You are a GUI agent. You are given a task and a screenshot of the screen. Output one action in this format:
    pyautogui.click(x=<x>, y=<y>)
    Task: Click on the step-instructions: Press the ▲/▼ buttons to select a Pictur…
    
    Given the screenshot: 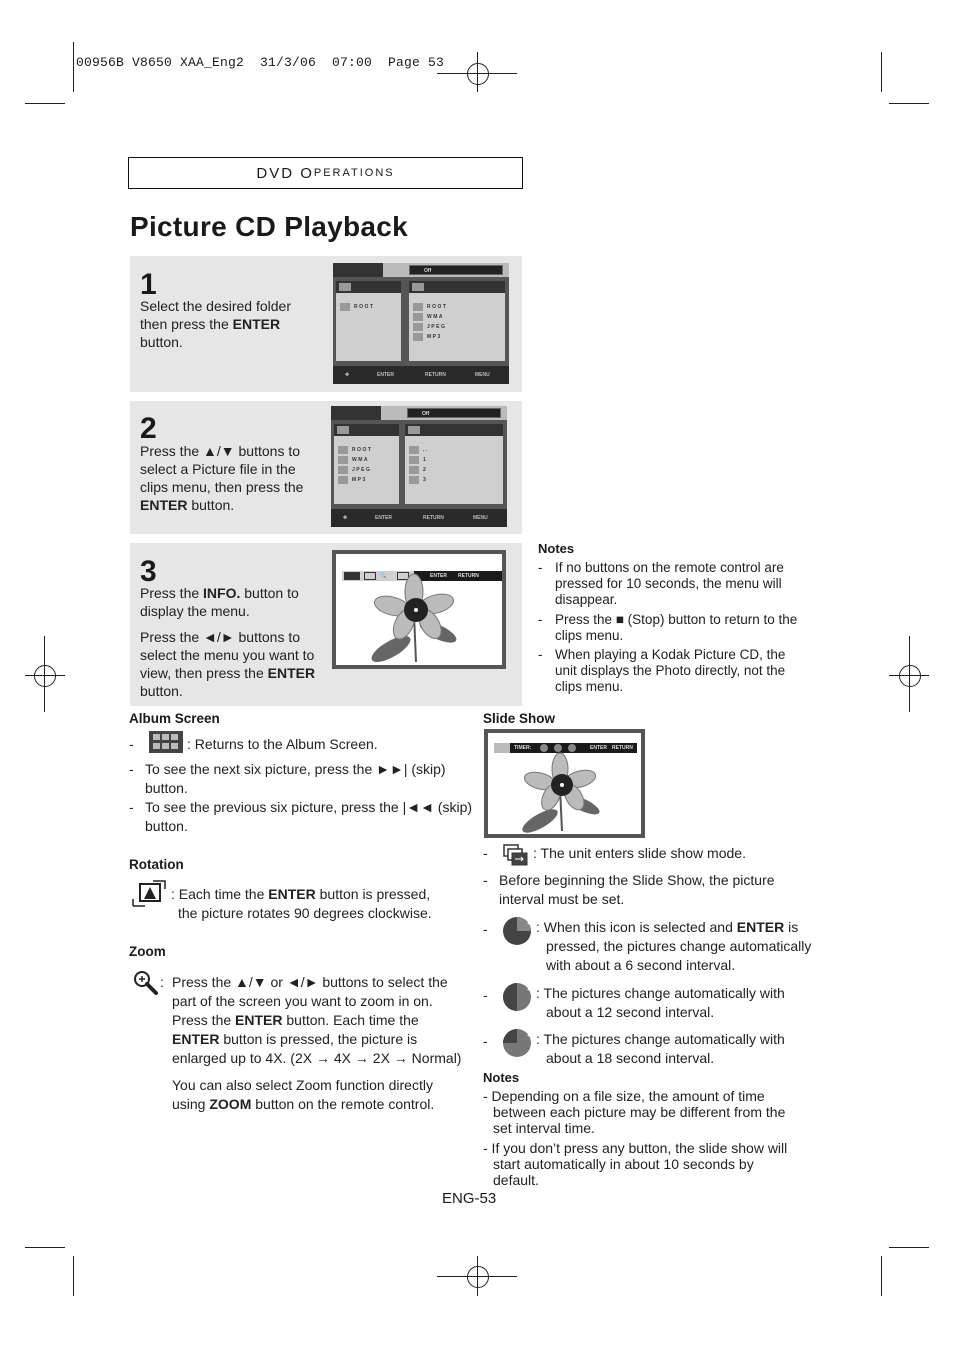 What is the action you would take?
    pyautogui.click(x=222, y=478)
    